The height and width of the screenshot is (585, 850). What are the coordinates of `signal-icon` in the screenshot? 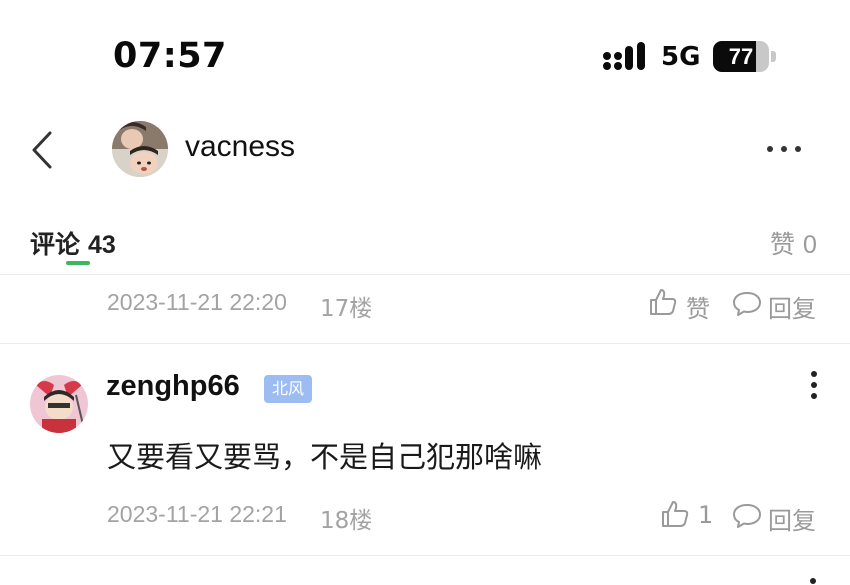 It's located at (624, 56).